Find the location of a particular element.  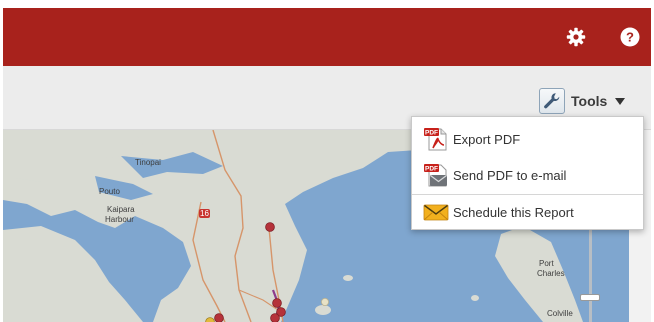

send-pdf-email-menu-item: PDF Send PDF to e-mail is located at coordinates (527, 175).